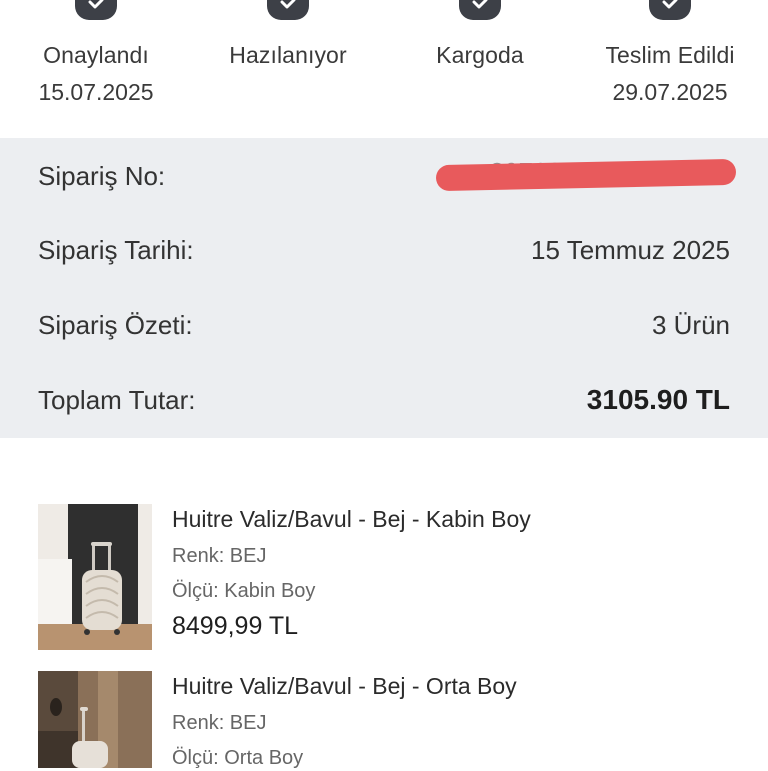 The image size is (768, 771). What do you see at coordinates (102, 176) in the screenshot?
I see `order-number-label: Sipariş No:` at bounding box center [102, 176].